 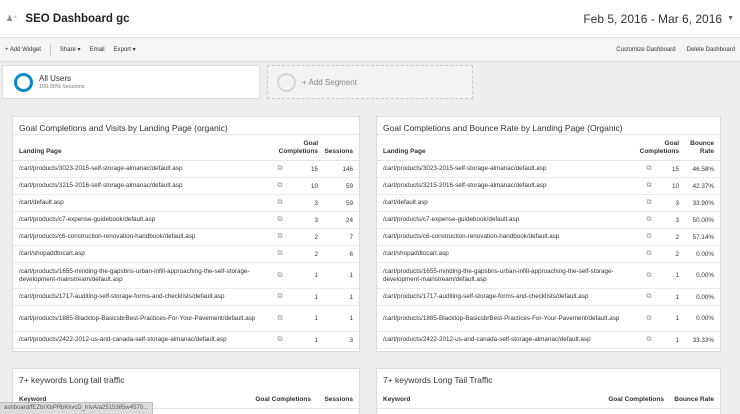 I want to click on sessions-value: 59, so click(x=349, y=186).